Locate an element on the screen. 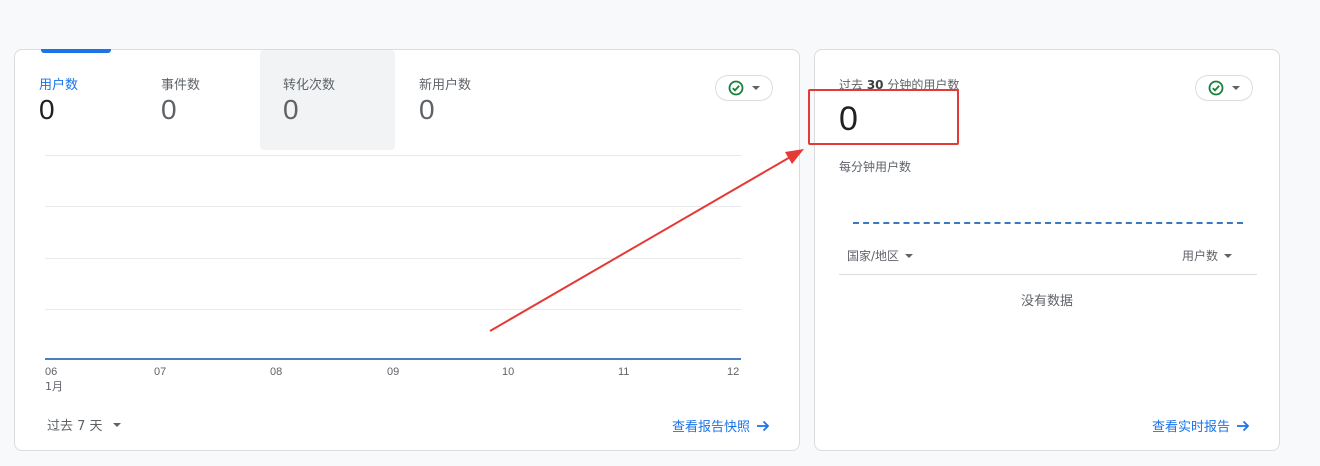 The image size is (1320, 466). view-realtime-link: 查看实时报告 is located at coordinates (1201, 425).